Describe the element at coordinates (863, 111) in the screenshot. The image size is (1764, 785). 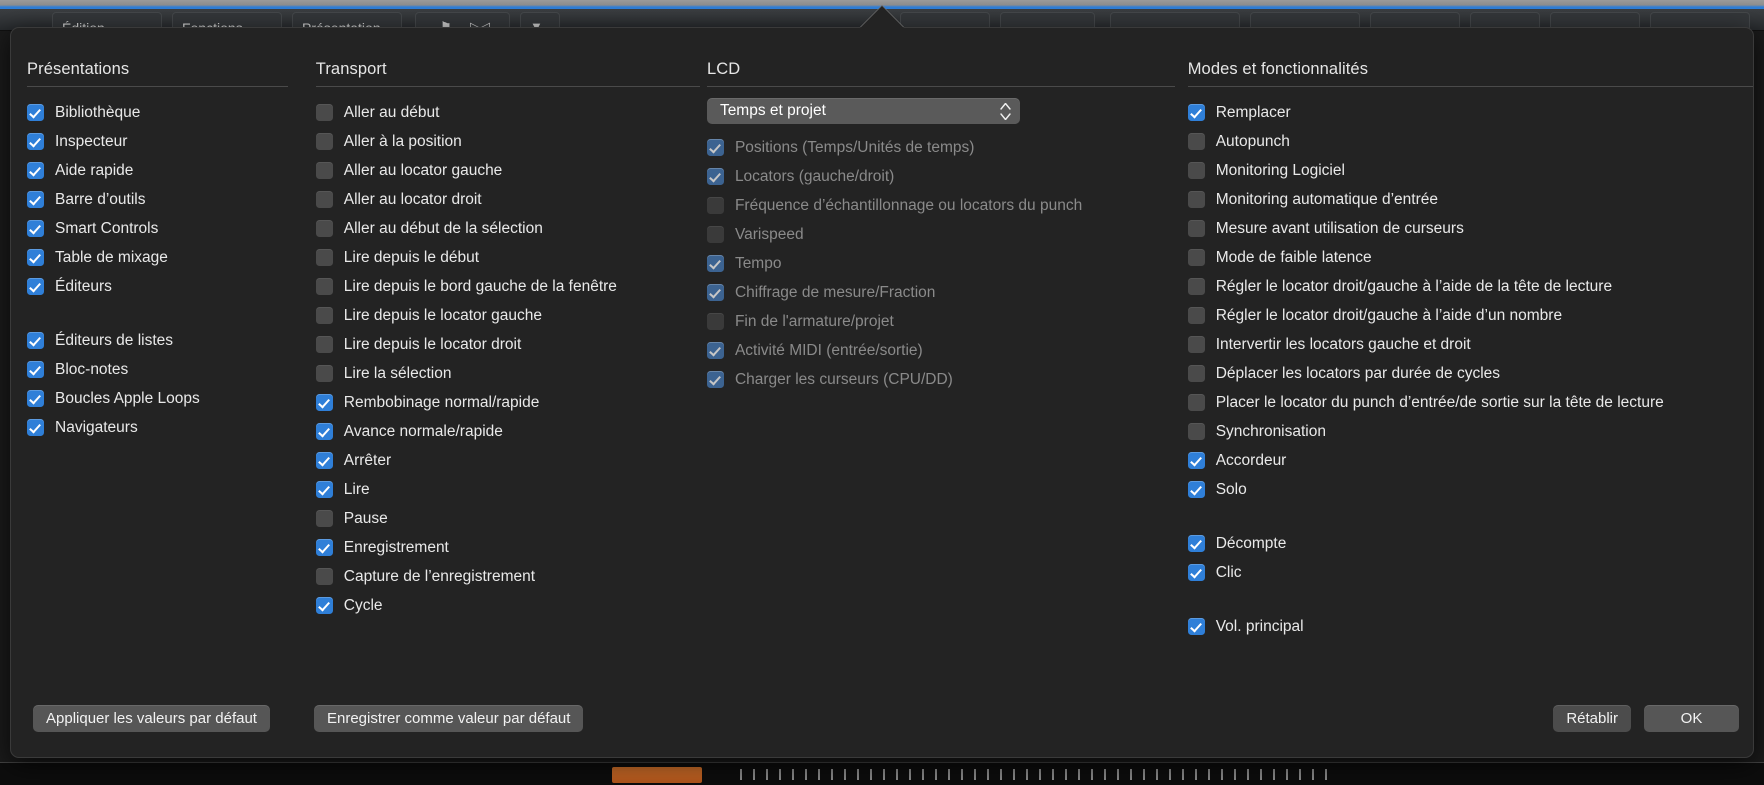
I see `lcd-display-mode-popup: Temps et projet` at that location.